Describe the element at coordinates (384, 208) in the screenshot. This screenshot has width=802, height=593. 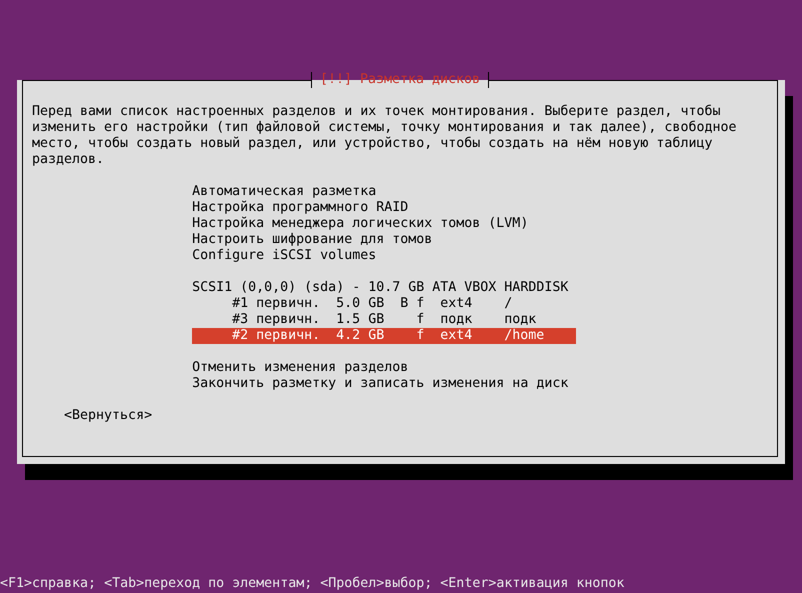
I see `menu-item: Настройка программного RAID` at that location.